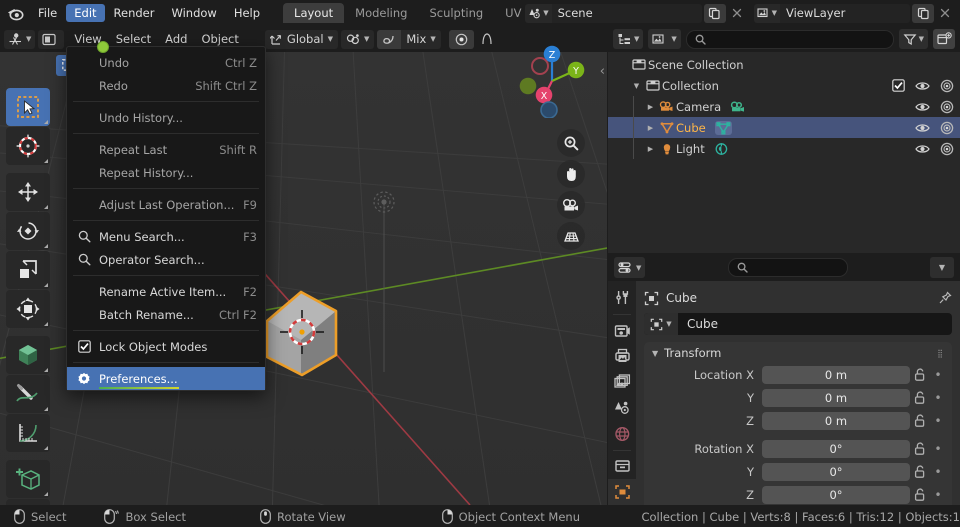 The height and width of the screenshot is (527, 960). What do you see at coordinates (941, 267) in the screenshot?
I see `properties-options-dropdown: ▼` at bounding box center [941, 267].